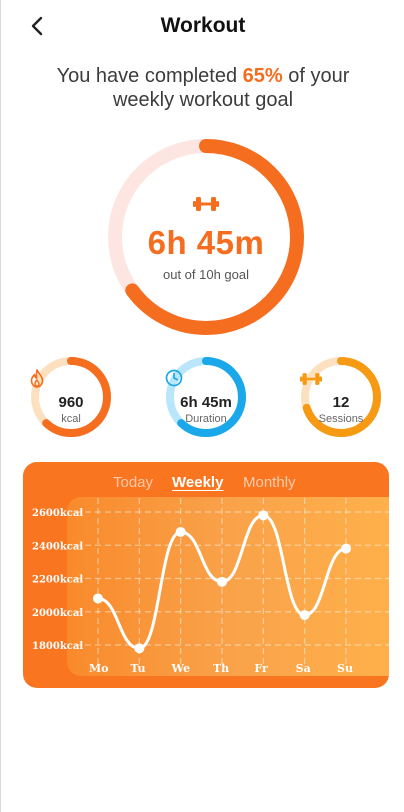 This screenshot has width=404, height=812. What do you see at coordinates (341, 402) in the screenshot?
I see `sessions-value: 12` at bounding box center [341, 402].